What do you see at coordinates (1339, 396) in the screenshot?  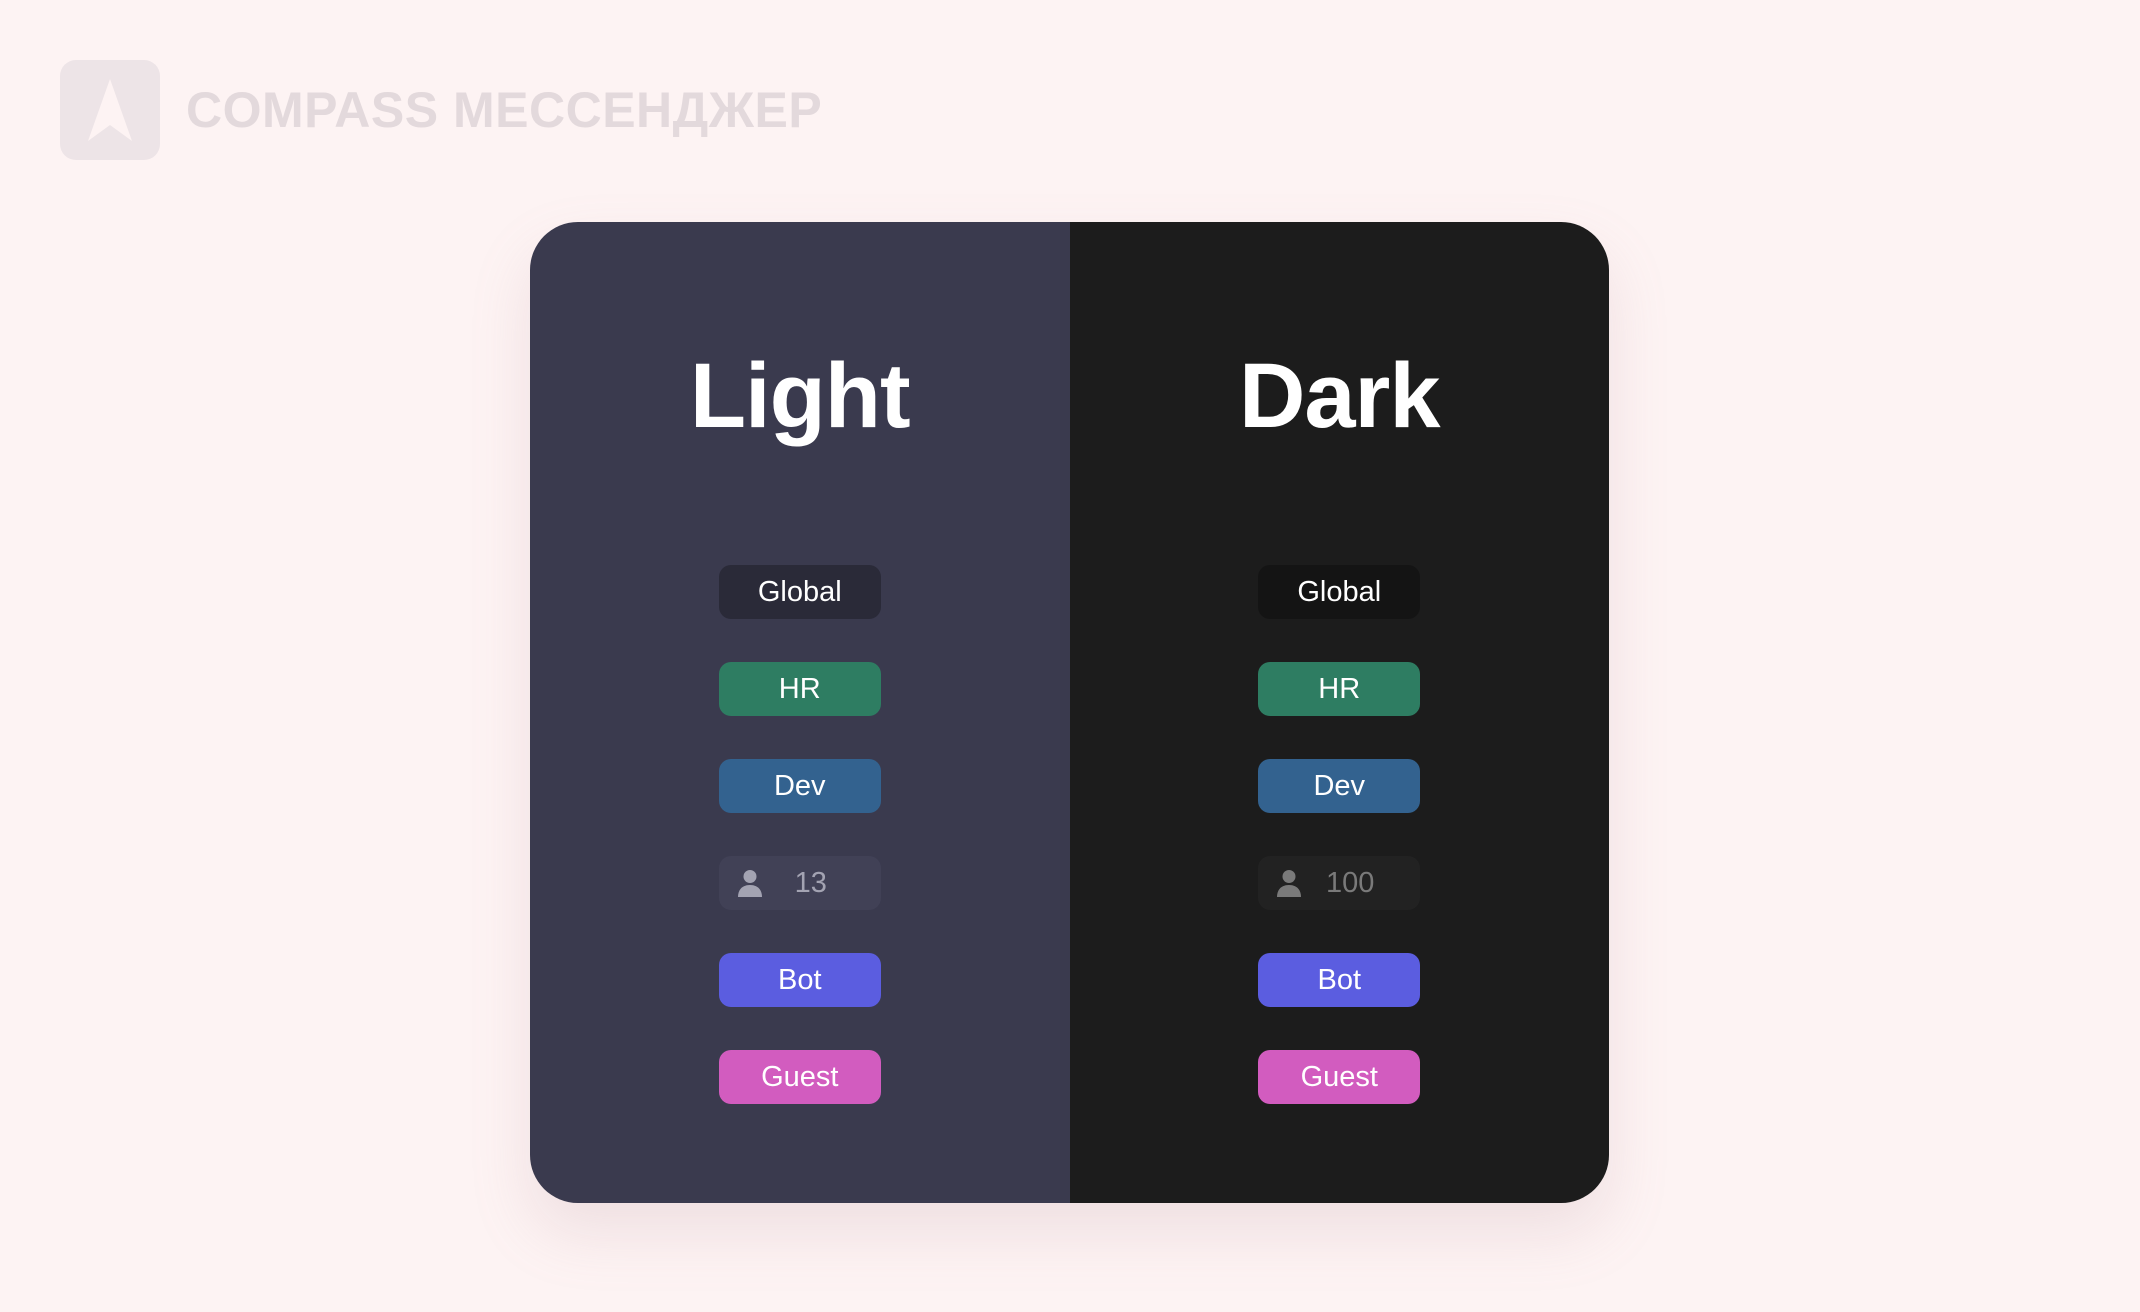 I see `dark-theme-title: Dark` at bounding box center [1339, 396].